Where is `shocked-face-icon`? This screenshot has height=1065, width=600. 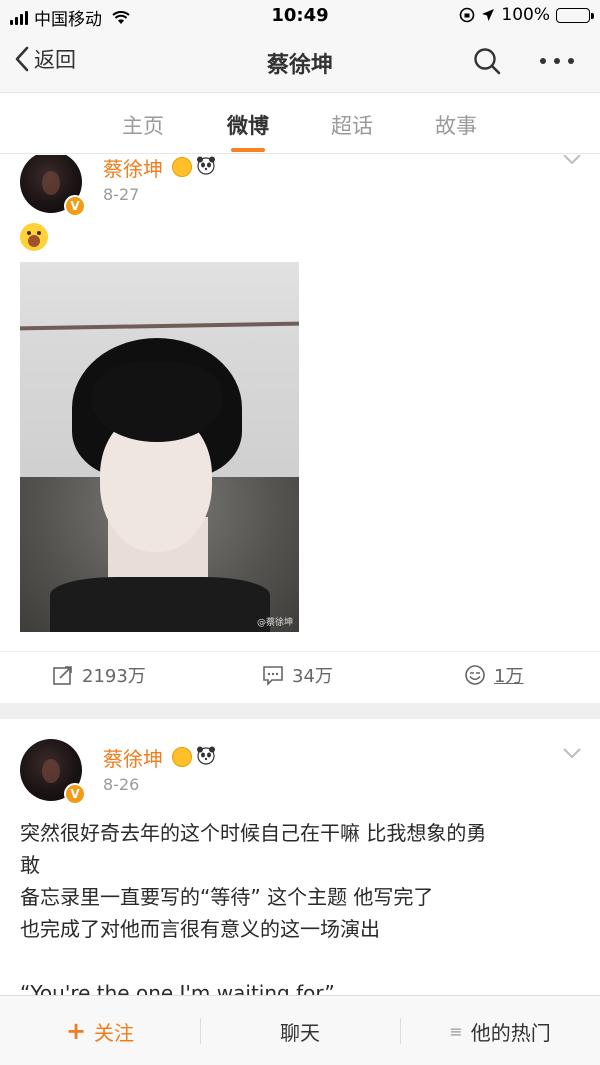
shocked-face-icon is located at coordinates (34, 237).